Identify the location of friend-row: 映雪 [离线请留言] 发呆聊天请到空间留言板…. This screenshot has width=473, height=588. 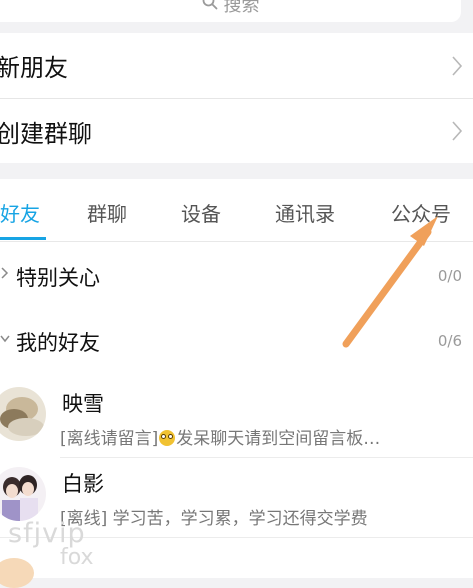
(236, 418).